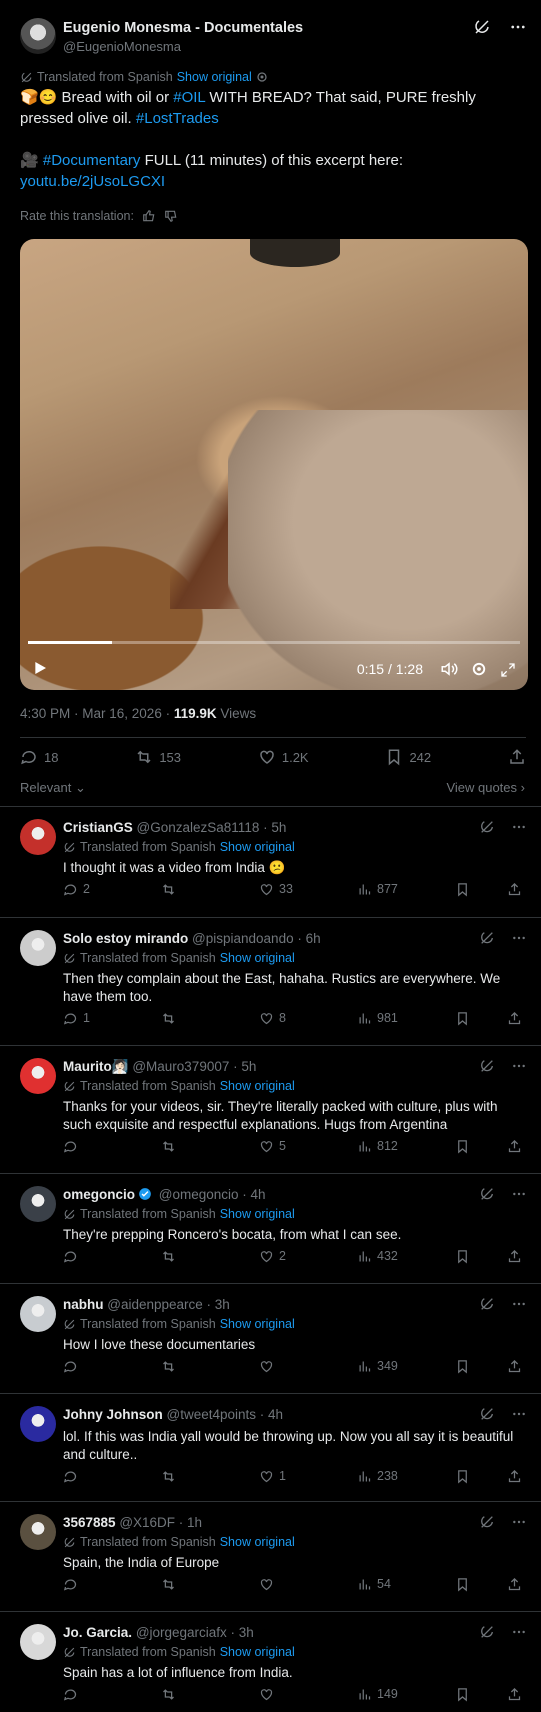 The height and width of the screenshot is (1712, 541). What do you see at coordinates (189, 97) in the screenshot?
I see `hashtag-oil: #OIL` at bounding box center [189, 97].